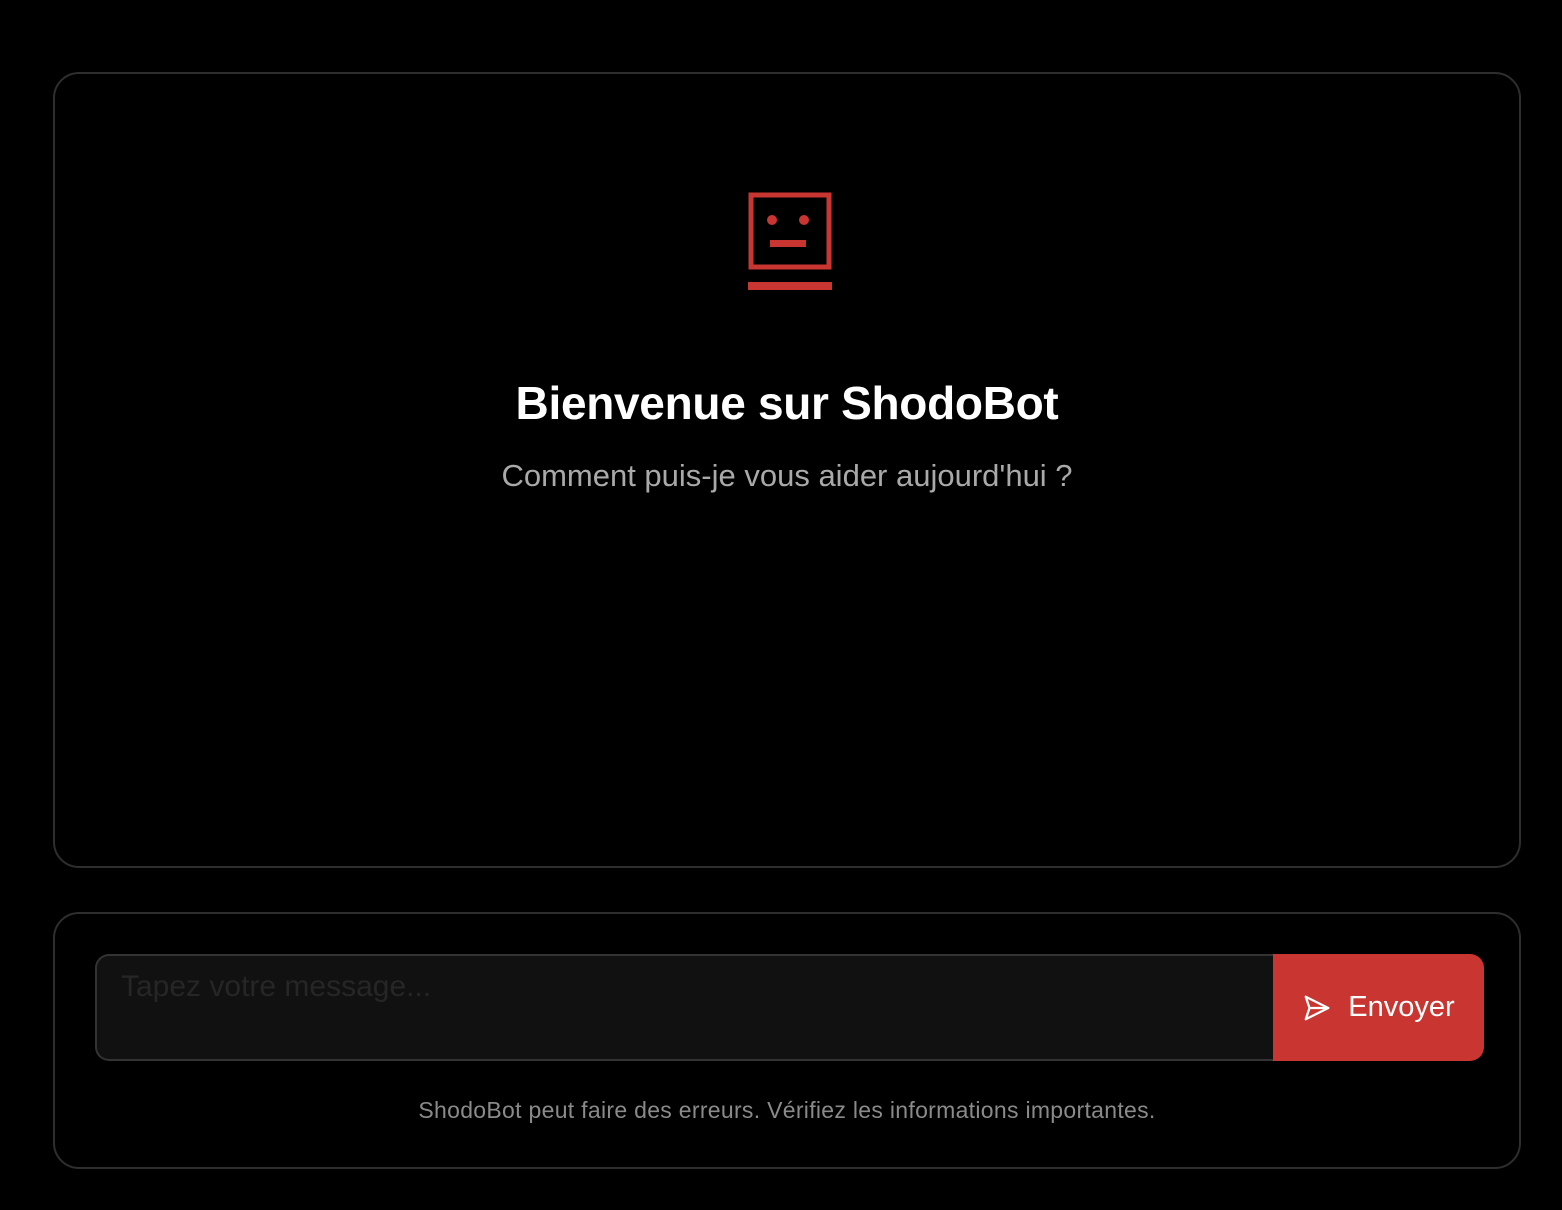 The height and width of the screenshot is (1210, 1562). I want to click on welcome-subtitle: Comment puis-je vous aider aujourd'hui ?, so click(787, 475).